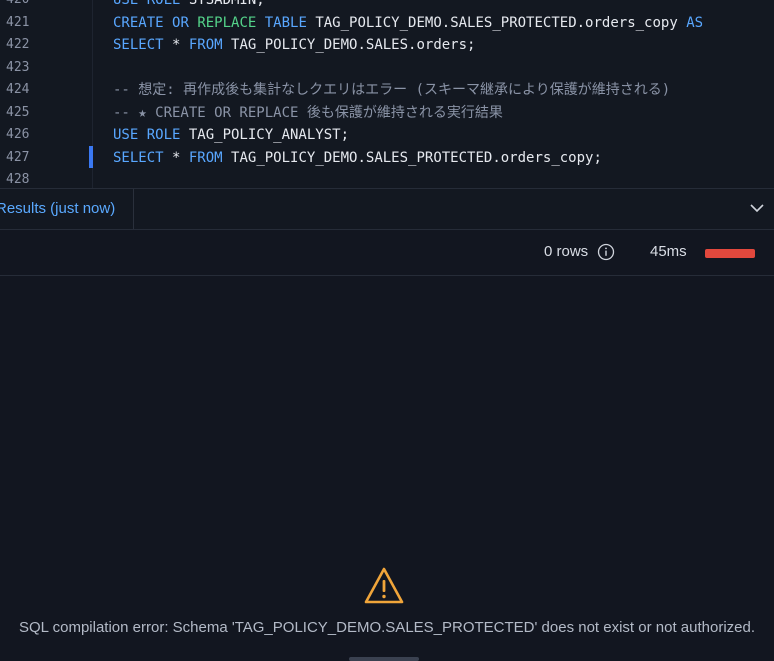  I want to click on code-line: 428, so click(387, 178).